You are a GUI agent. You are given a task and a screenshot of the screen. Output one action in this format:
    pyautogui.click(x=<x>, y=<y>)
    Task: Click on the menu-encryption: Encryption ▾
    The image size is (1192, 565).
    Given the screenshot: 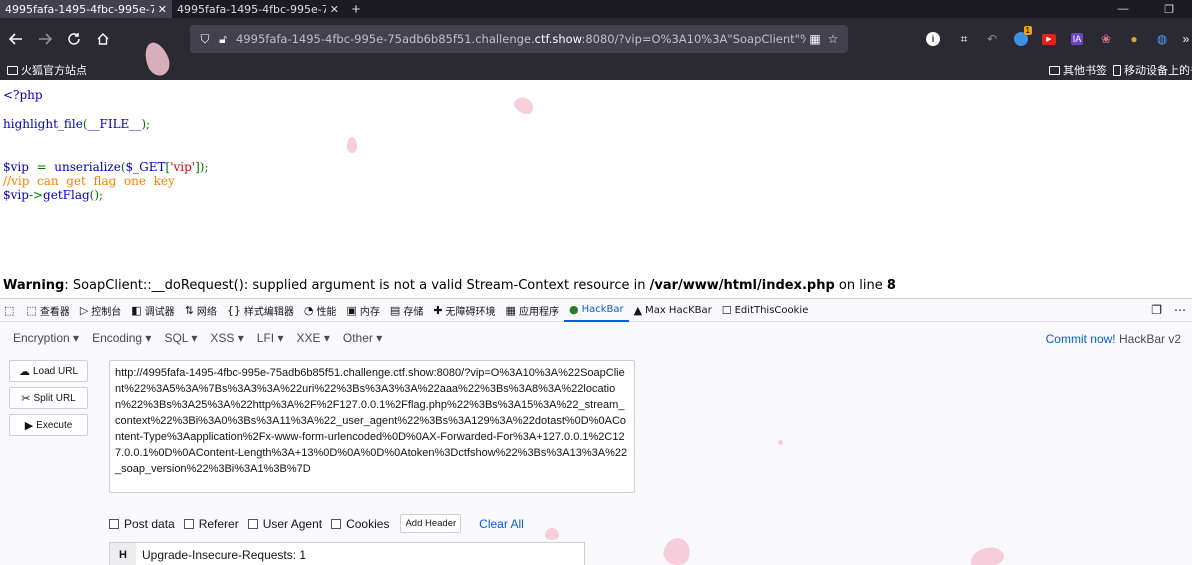 What is the action you would take?
    pyautogui.click(x=46, y=338)
    